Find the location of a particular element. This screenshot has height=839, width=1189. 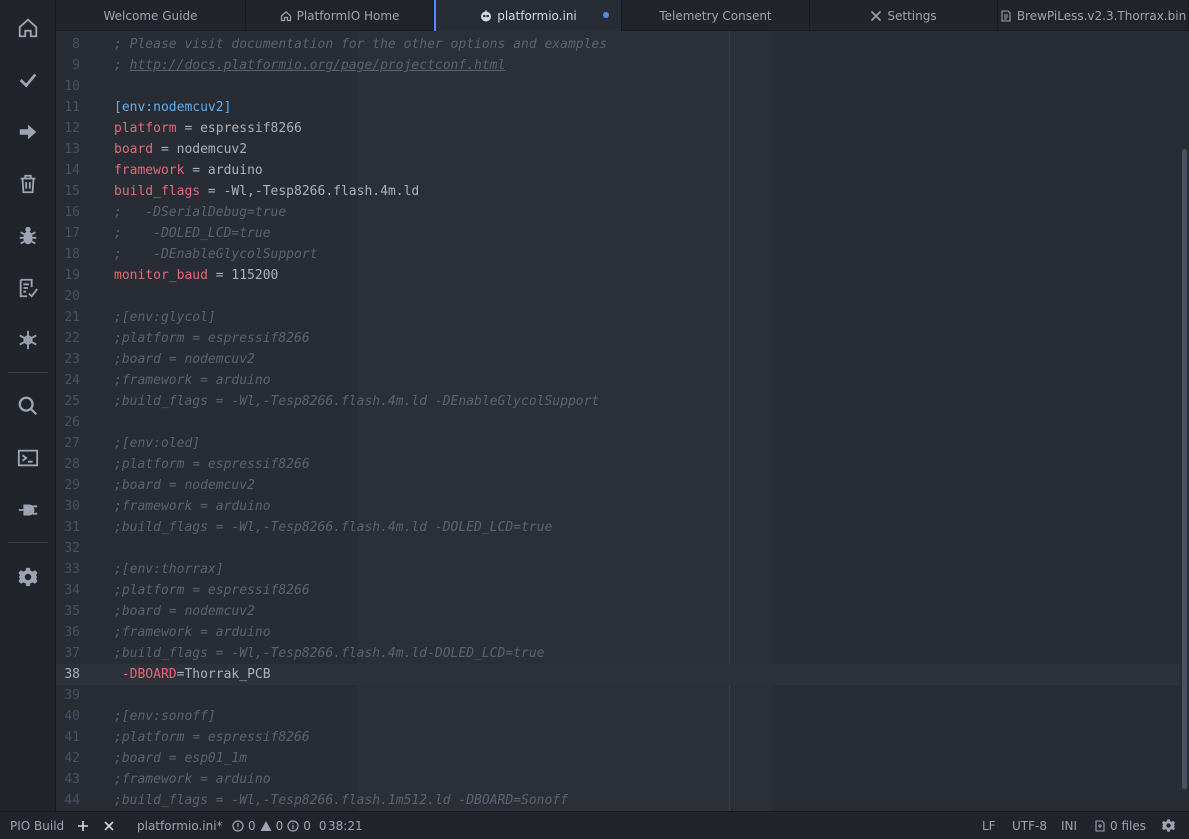

new-terminal-button is located at coordinates (83, 825).